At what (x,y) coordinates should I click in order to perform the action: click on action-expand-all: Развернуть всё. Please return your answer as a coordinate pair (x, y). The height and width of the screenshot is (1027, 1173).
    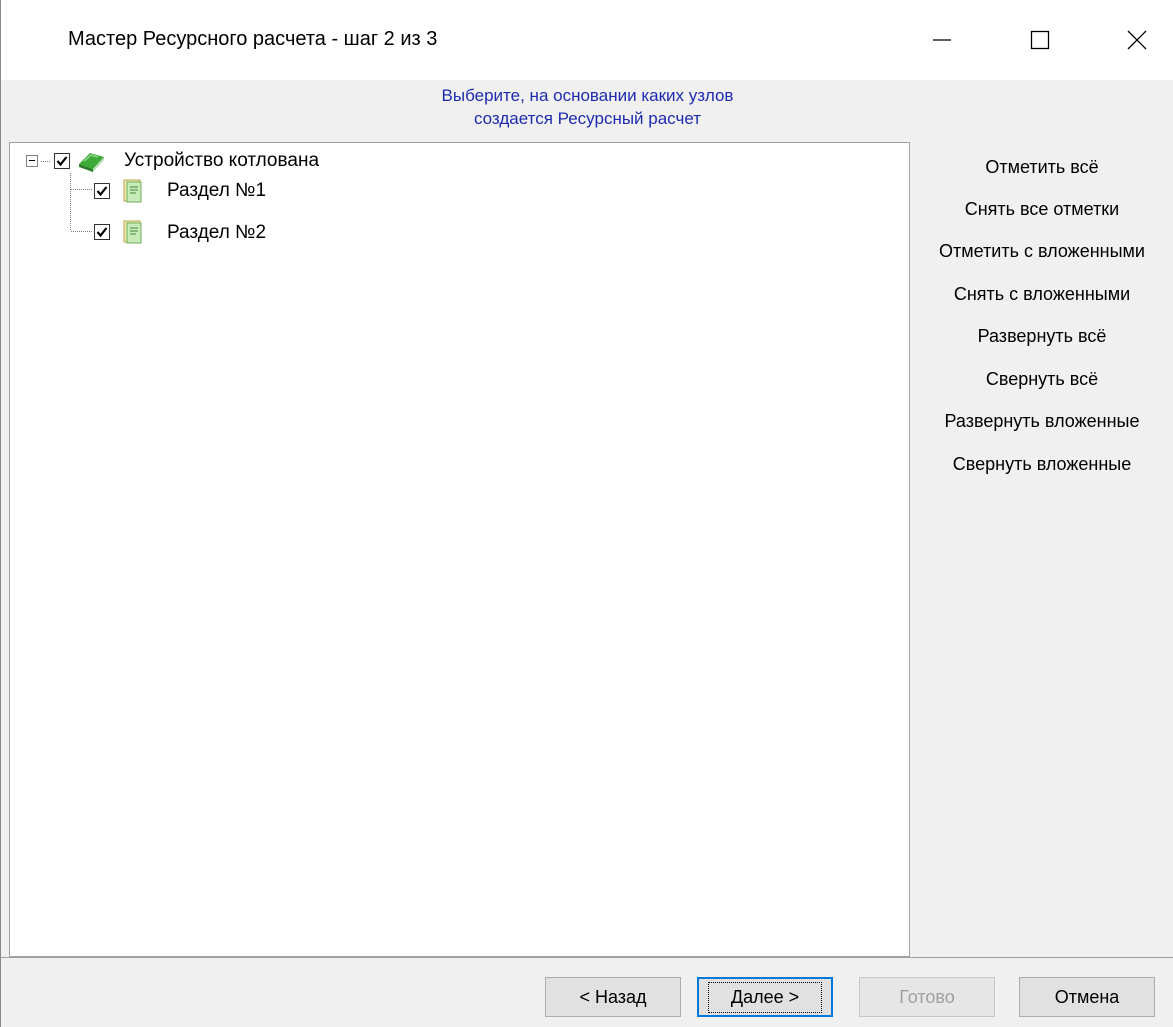
    Looking at the image, I should click on (1041, 336).